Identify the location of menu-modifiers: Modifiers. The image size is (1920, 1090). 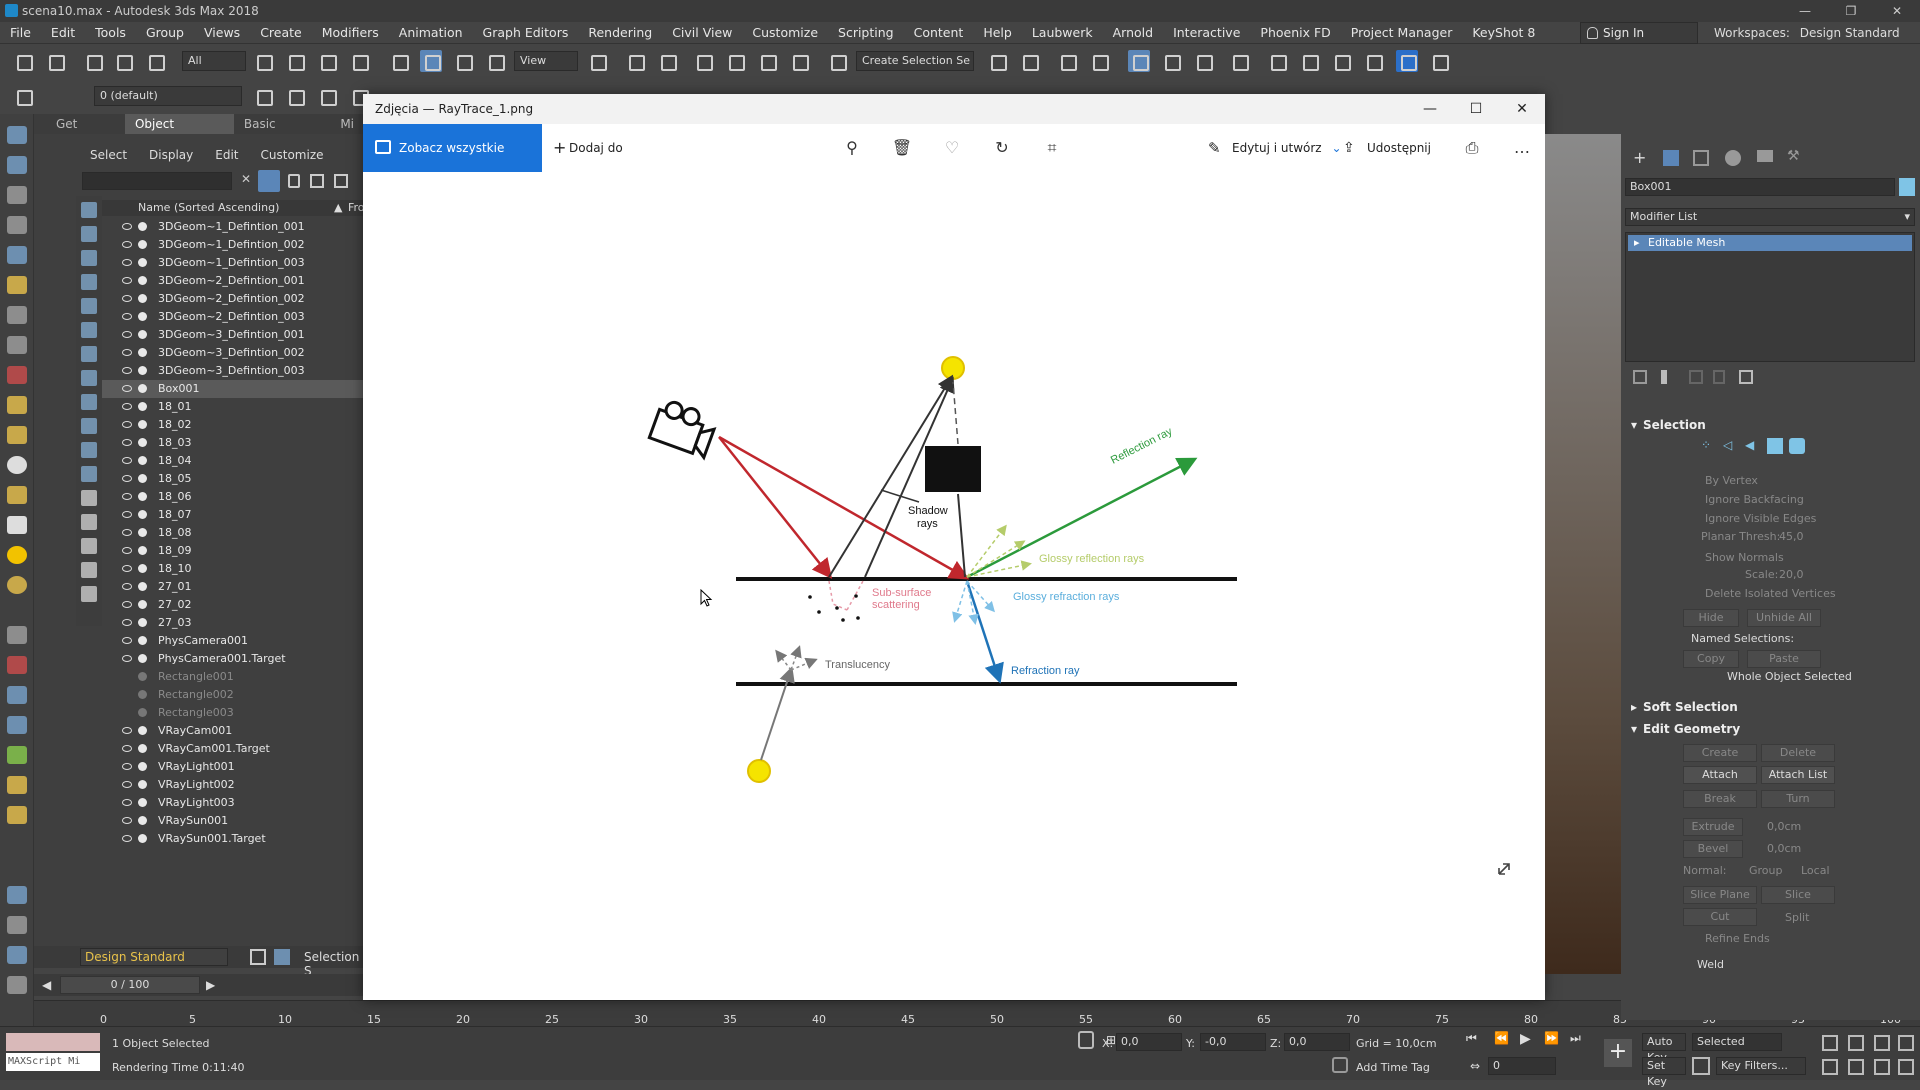
(350, 33).